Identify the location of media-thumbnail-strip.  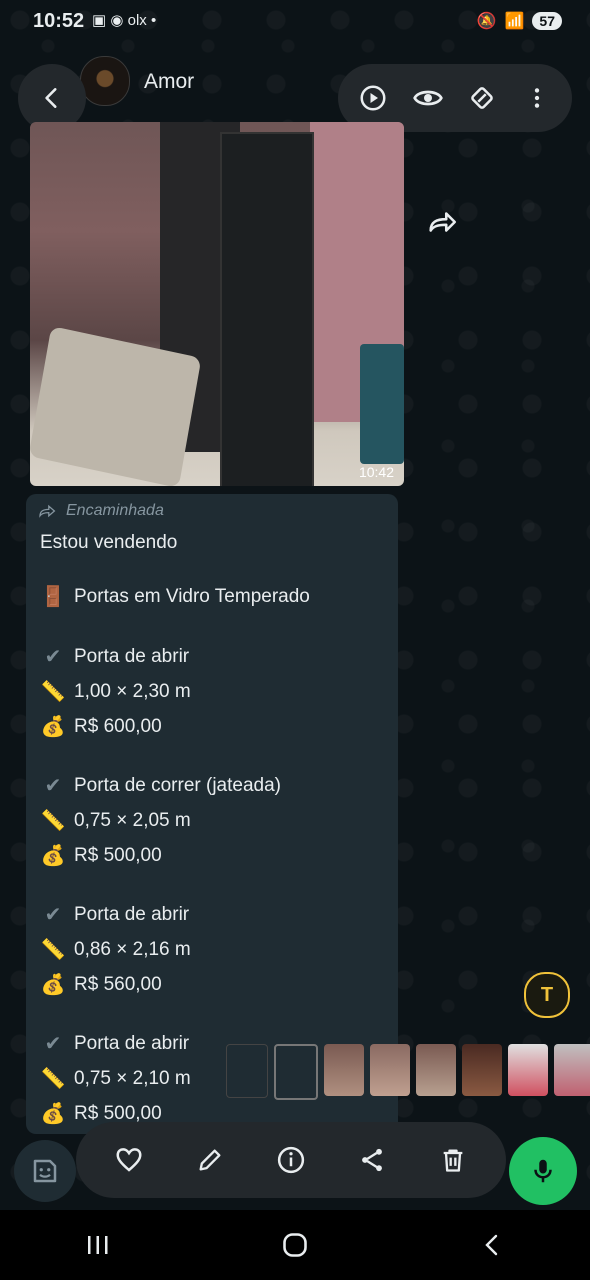
(408, 1072).